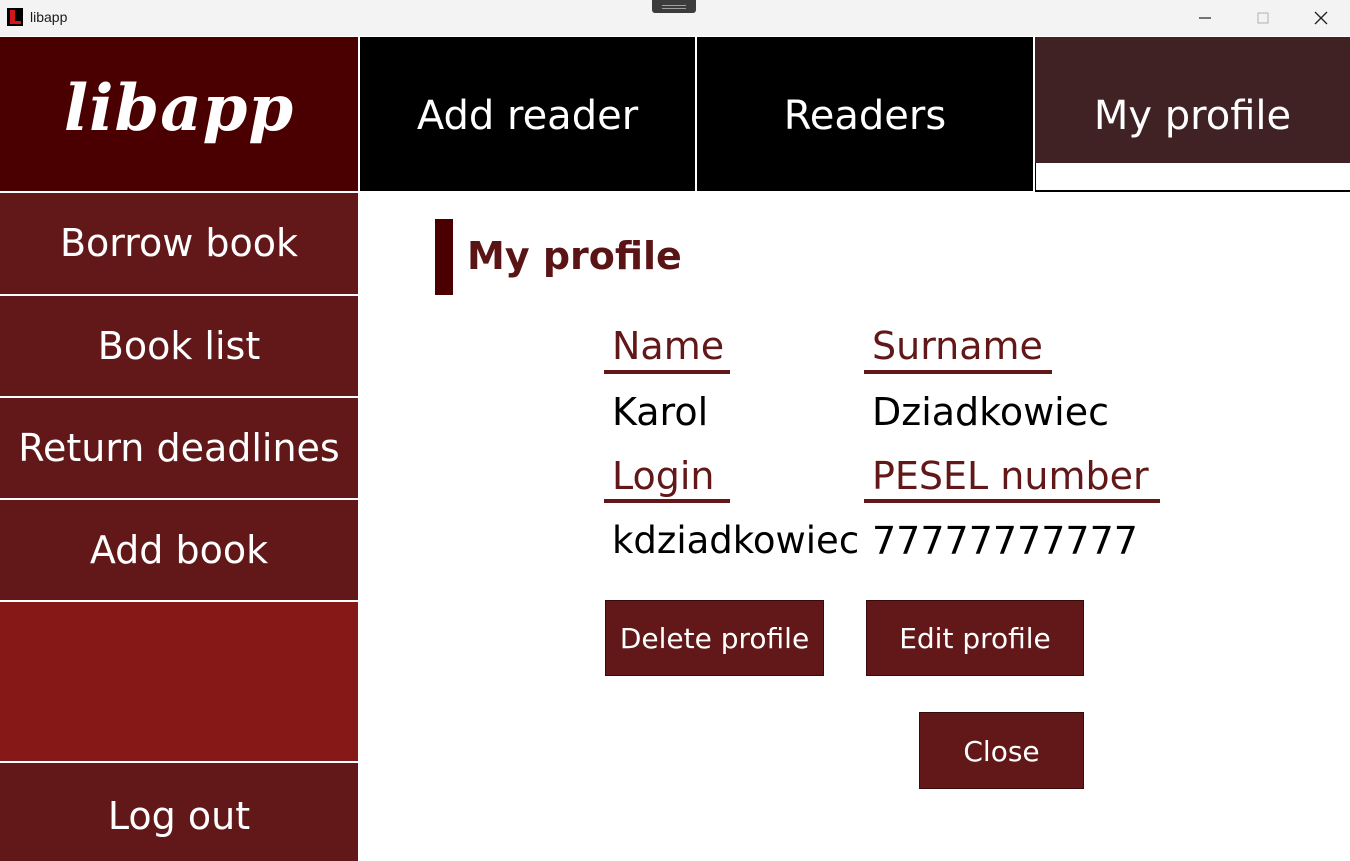 This screenshot has width=1350, height=861. Describe the element at coordinates (675, 18) in the screenshot. I see `window-titlebar: libapp` at that location.